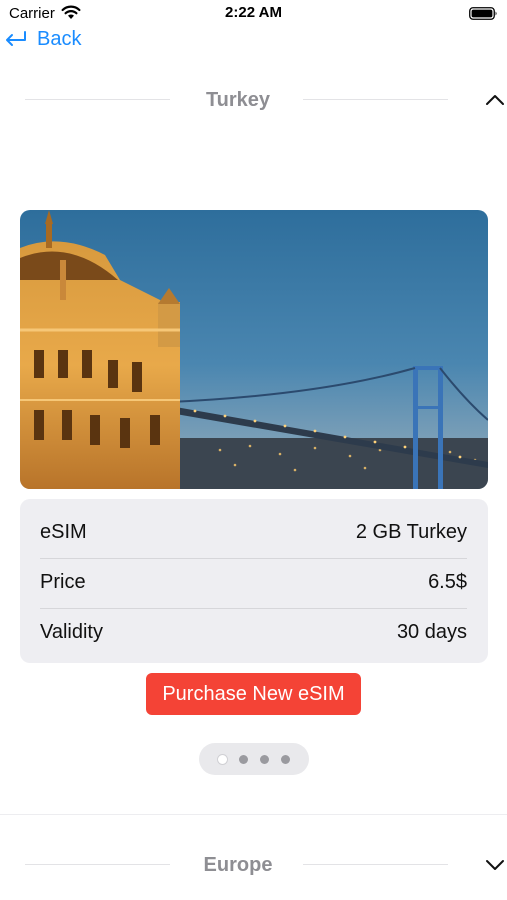 The width and height of the screenshot is (507, 900). I want to click on clock: 2:22 AM, so click(253, 12).